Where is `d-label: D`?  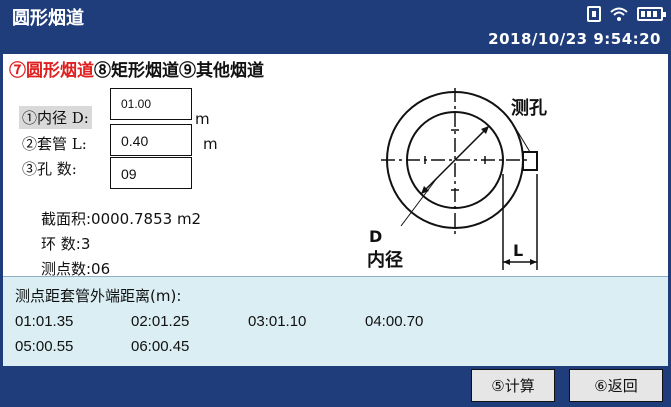 d-label: D is located at coordinates (375, 236).